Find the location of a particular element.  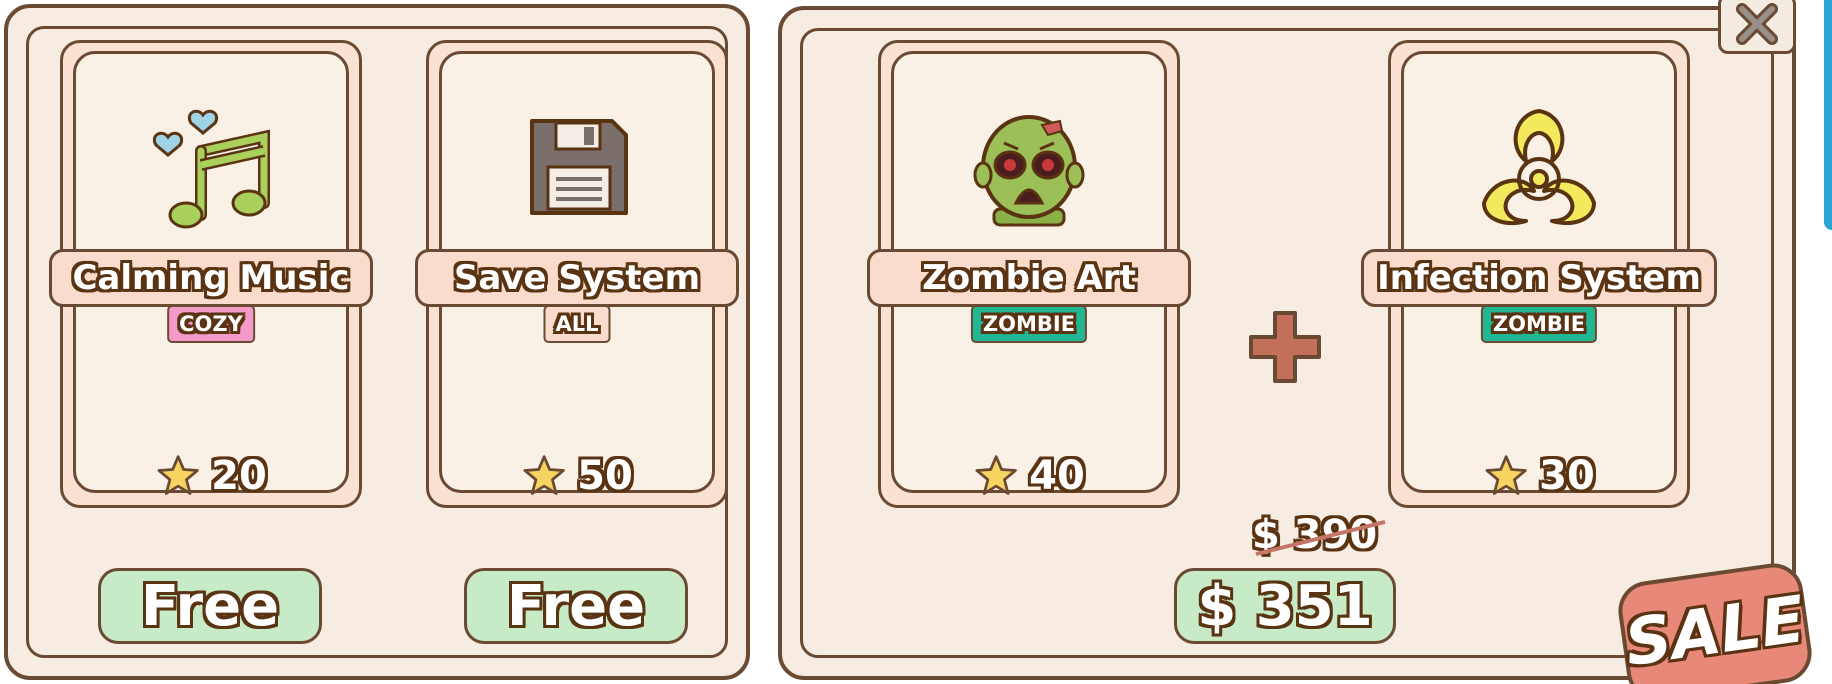

card-title: Save System is located at coordinates (577, 278).